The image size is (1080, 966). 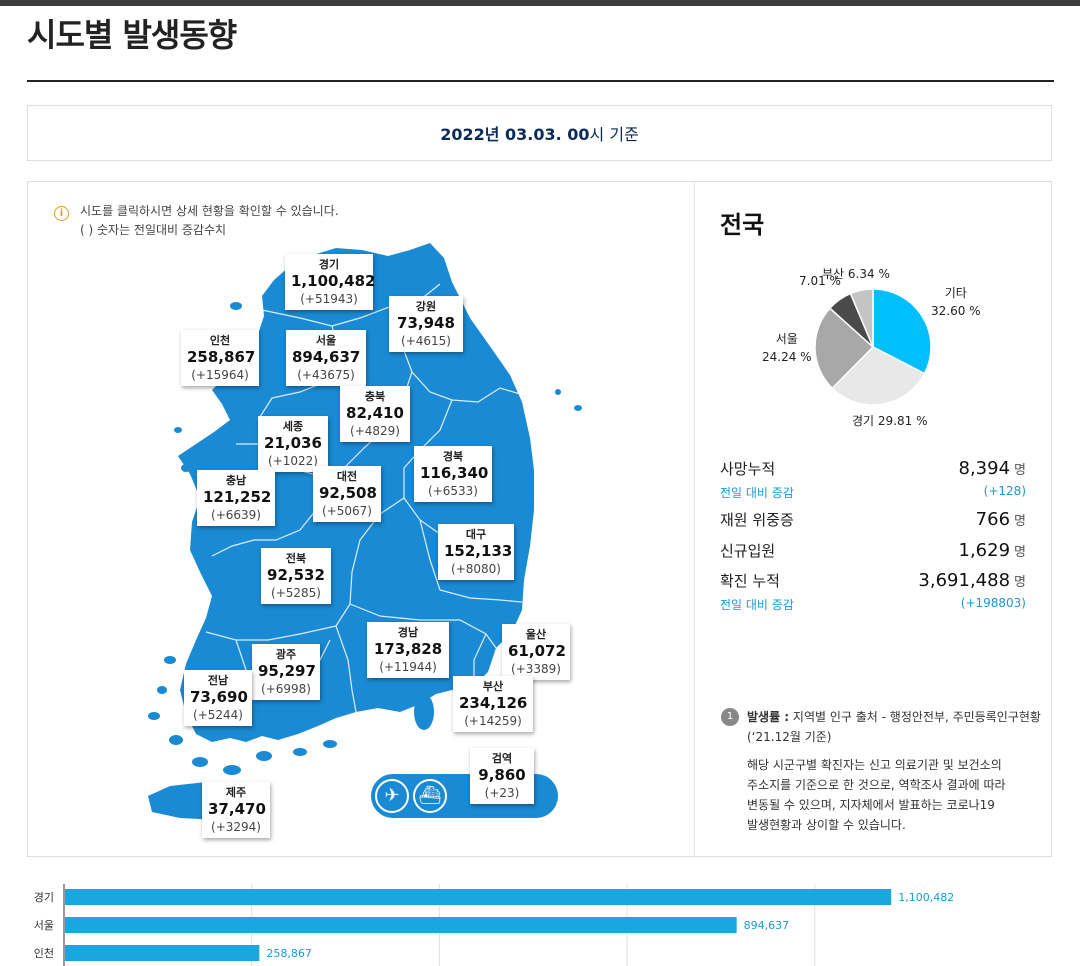 I want to click on region-label-gyeongbuk: 경북 116,340 (+6533), so click(x=453, y=474).